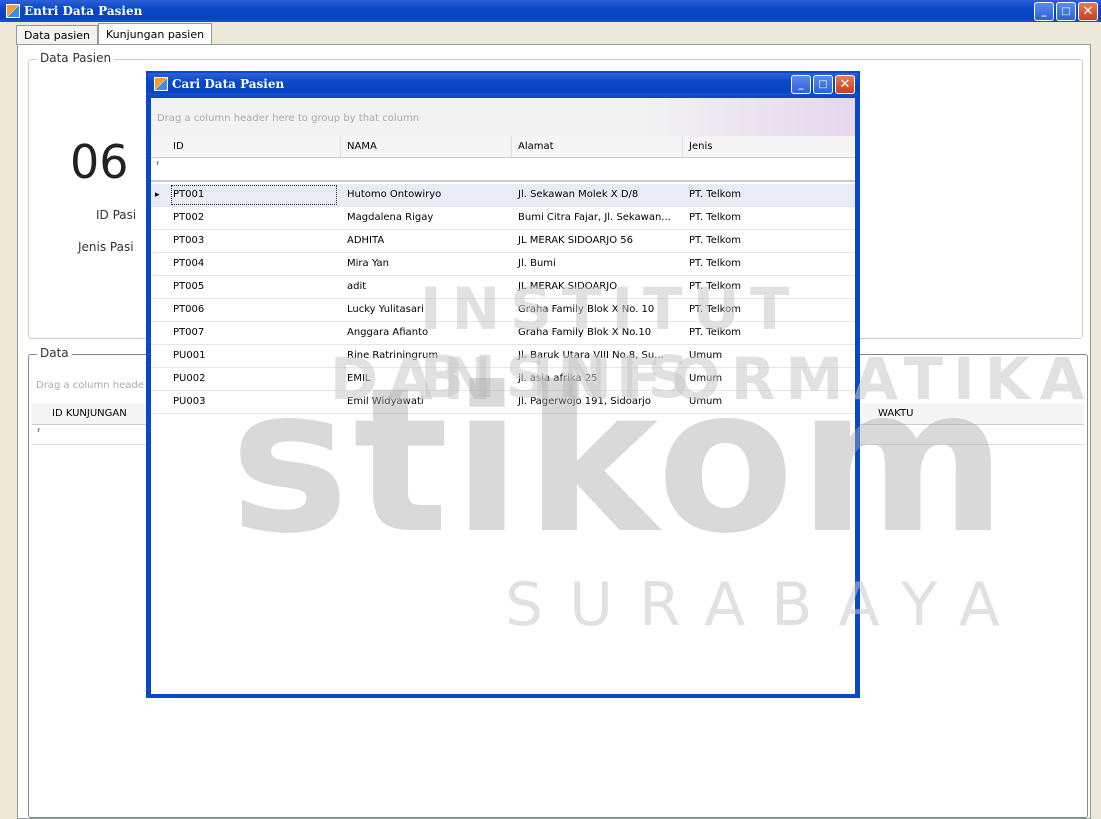 The width and height of the screenshot is (1101, 819). I want to click on cell-alamat: JL MERAK SIDOARJO, so click(599, 287).